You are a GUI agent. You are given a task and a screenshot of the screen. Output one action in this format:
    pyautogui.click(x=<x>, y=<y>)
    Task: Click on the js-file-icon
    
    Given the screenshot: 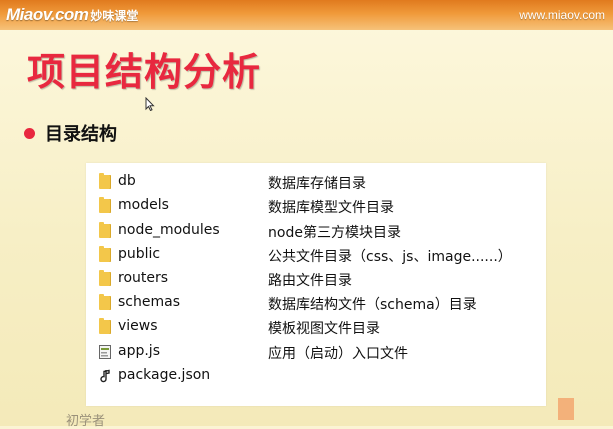 What is the action you would take?
    pyautogui.click(x=105, y=352)
    